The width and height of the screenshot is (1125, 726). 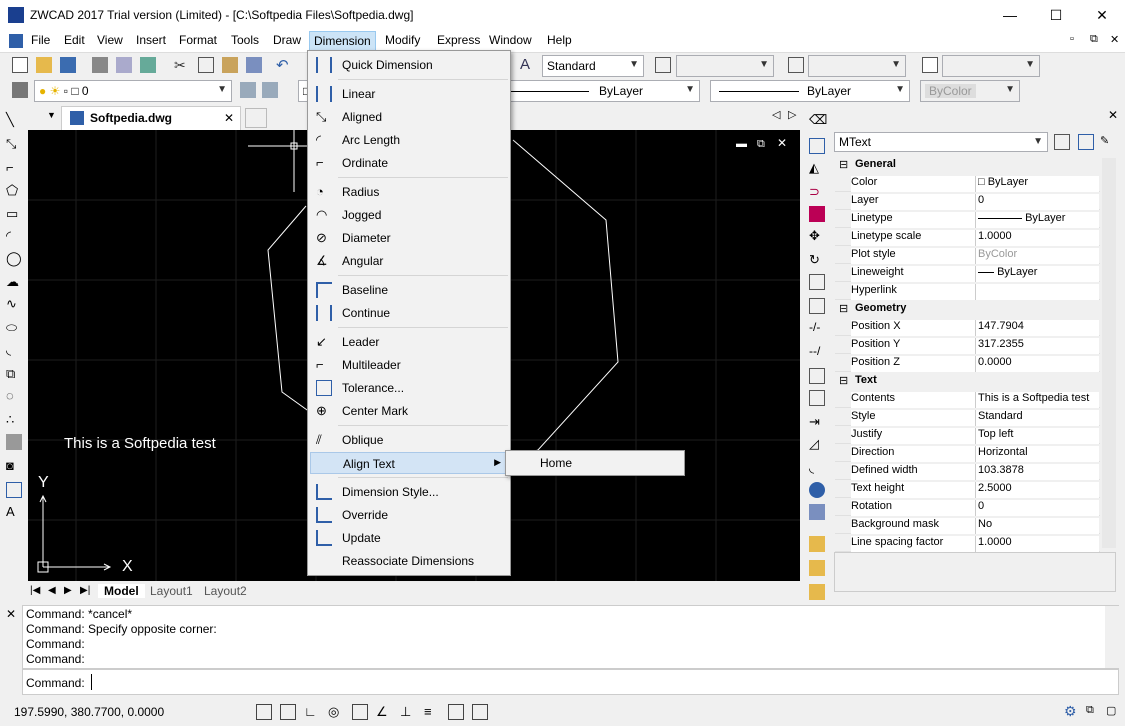 What do you see at coordinates (1086, 142) in the screenshot?
I see `select-objects-icon` at bounding box center [1086, 142].